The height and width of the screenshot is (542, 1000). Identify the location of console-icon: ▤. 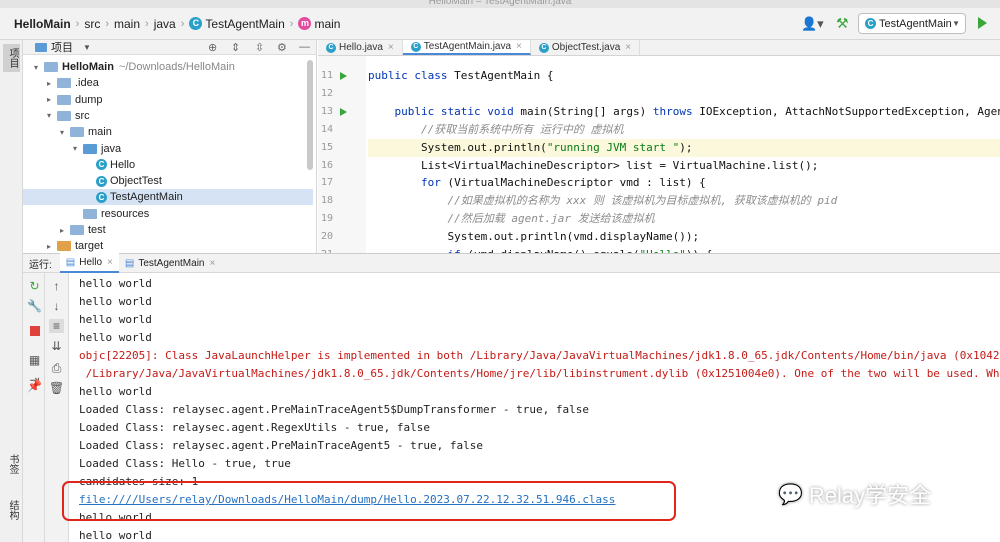
(129, 263).